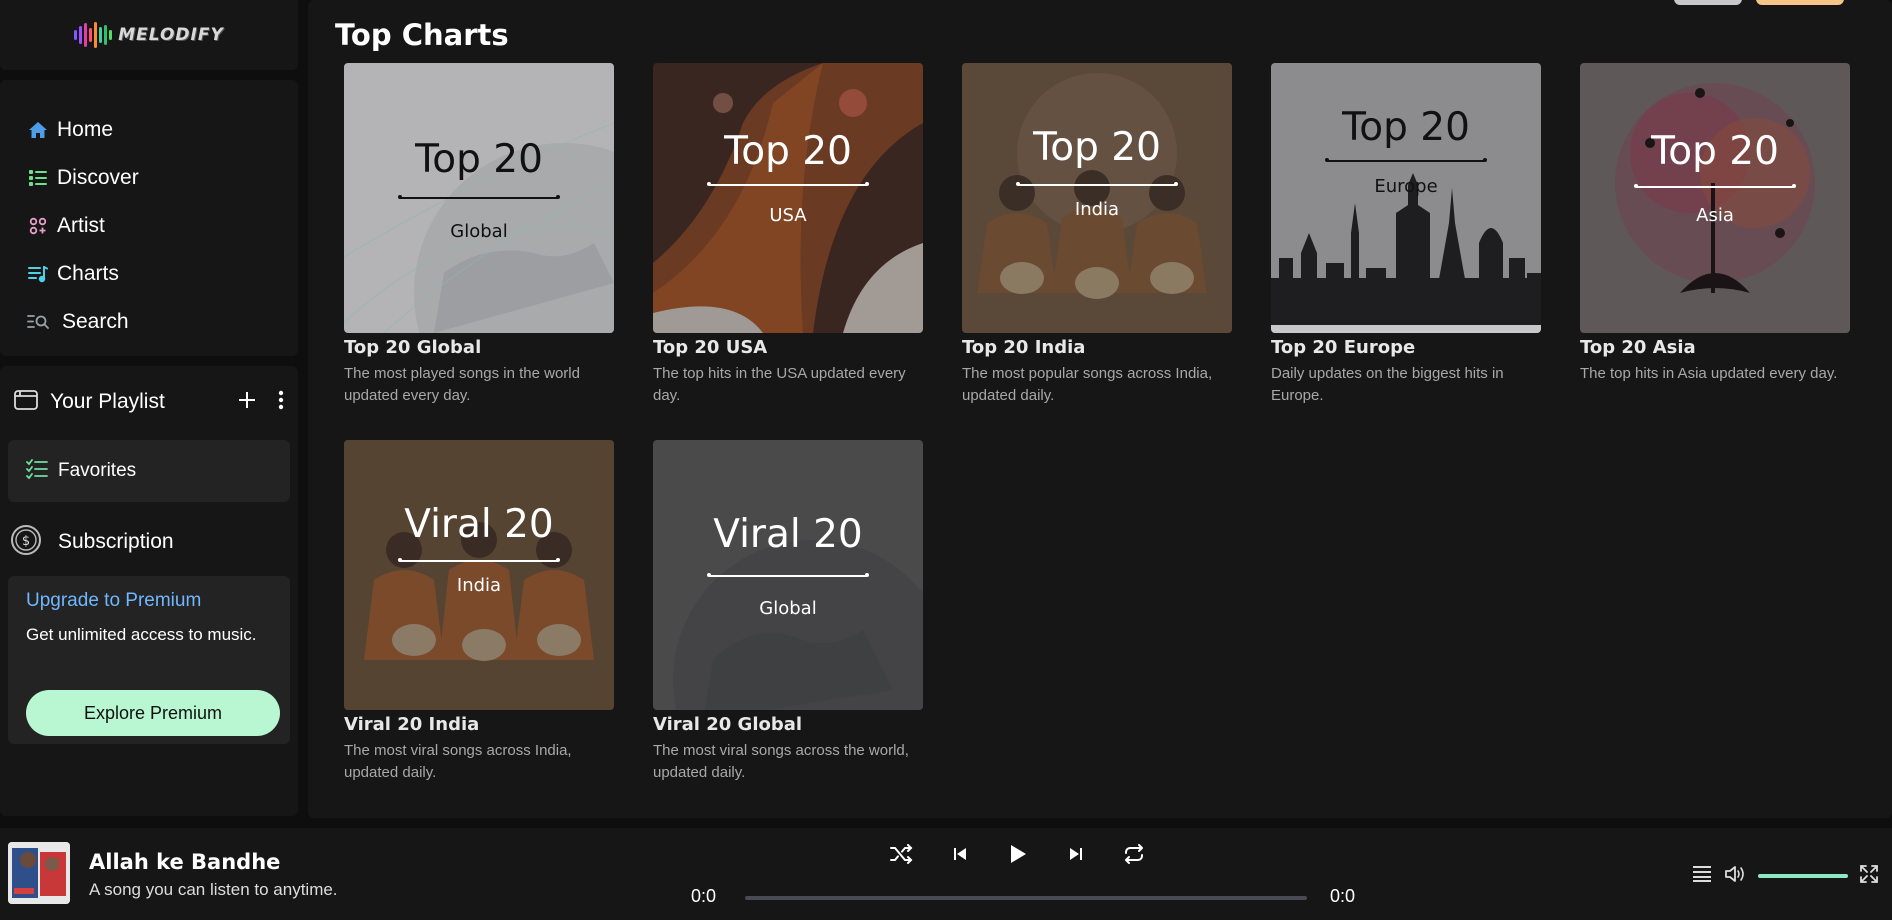 The image size is (1892, 920). What do you see at coordinates (1024, 347) in the screenshot?
I see `card-title: Top 20 India` at bounding box center [1024, 347].